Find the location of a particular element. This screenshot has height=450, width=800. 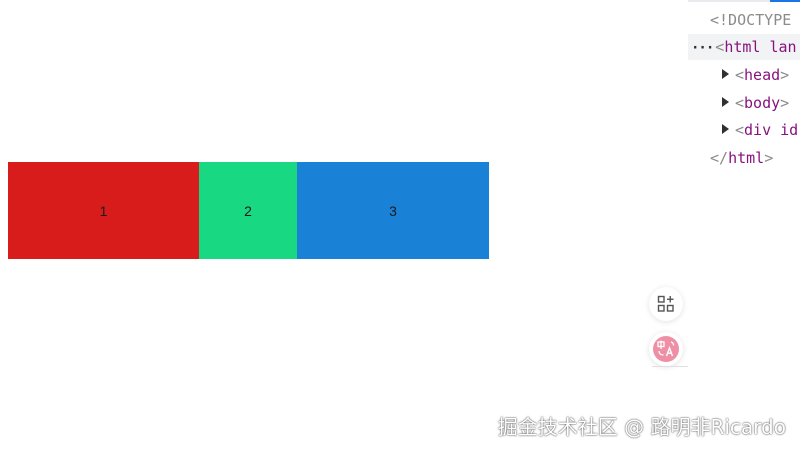

flex-item-1: 1 is located at coordinates (103, 210).